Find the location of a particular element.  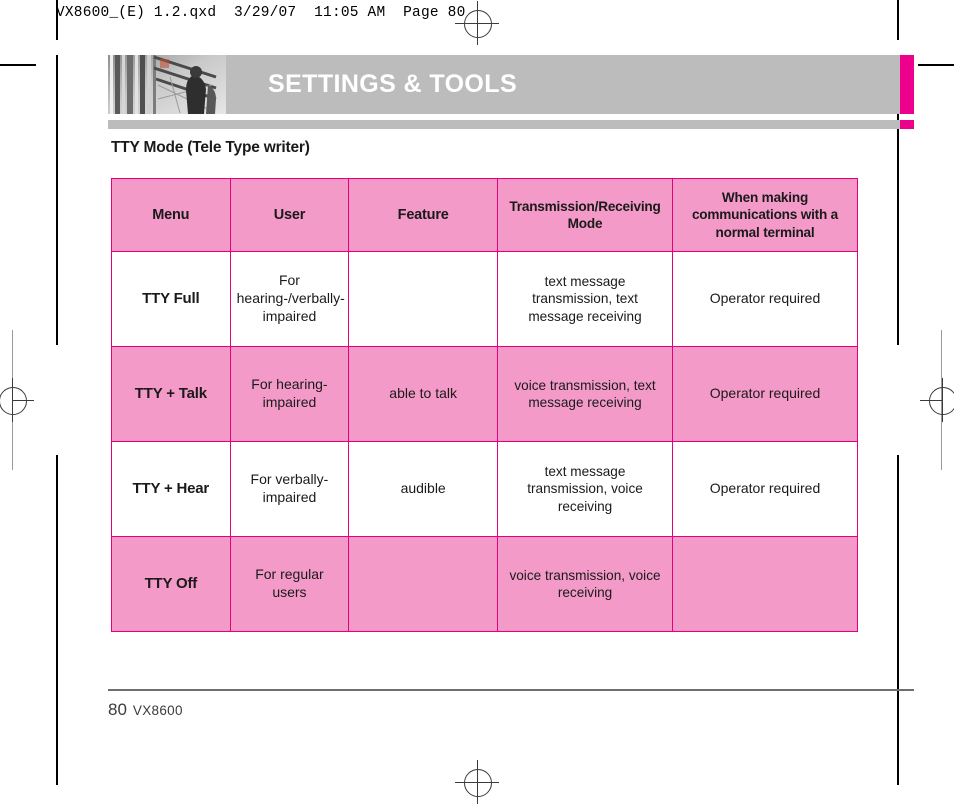

page-title: SETTINGS & TOOLS is located at coordinates (393, 84).